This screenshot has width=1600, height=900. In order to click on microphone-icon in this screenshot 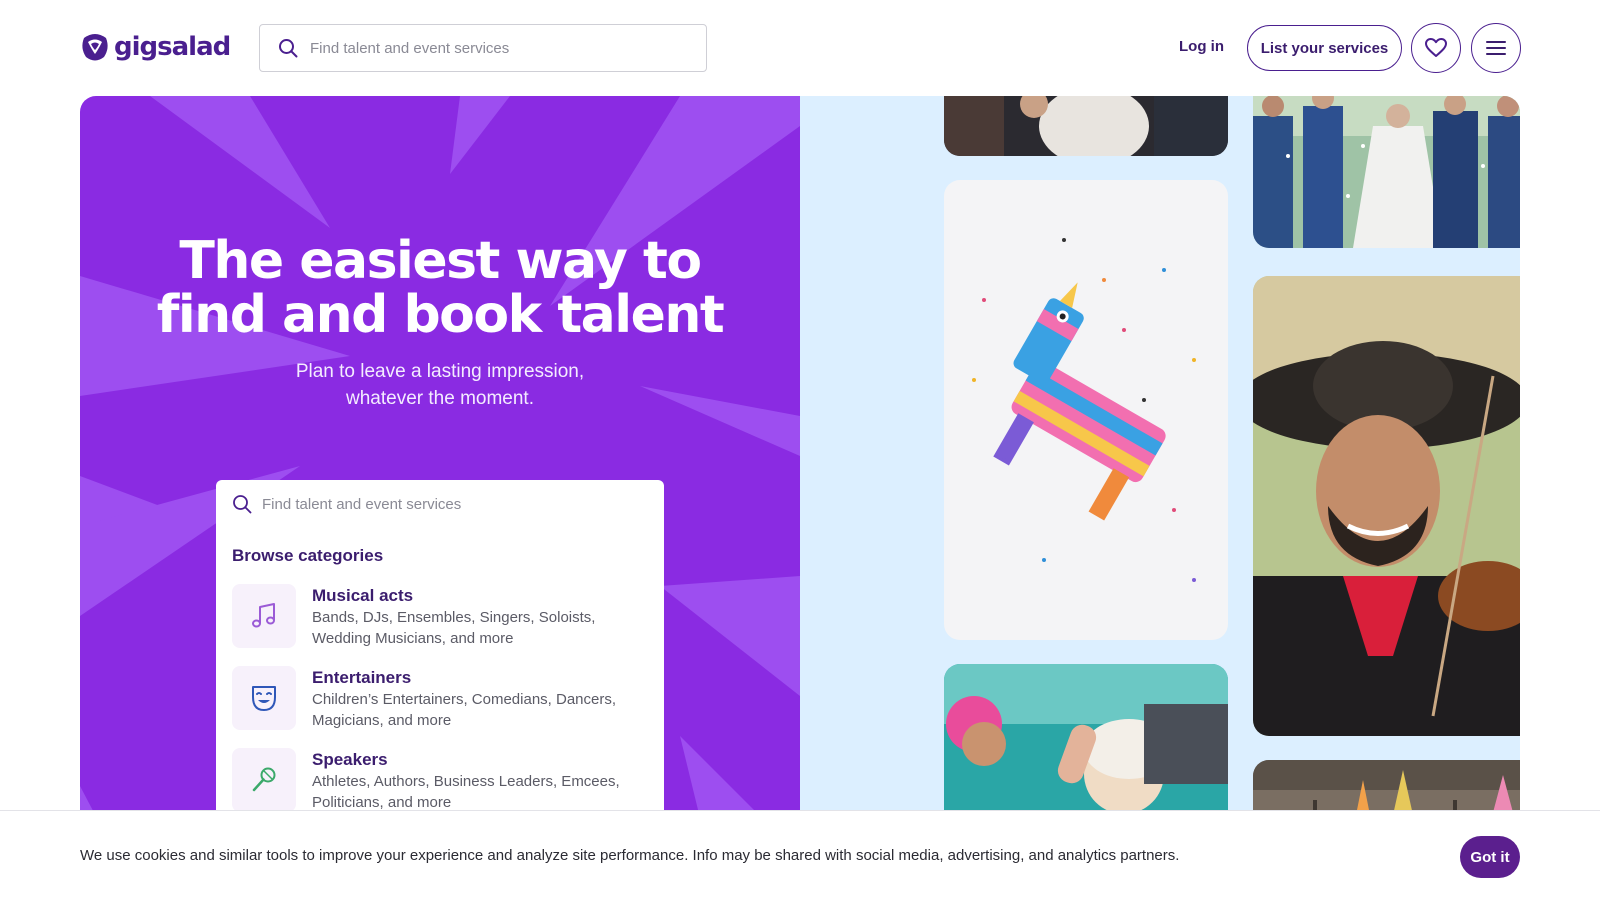, I will do `click(264, 779)`.